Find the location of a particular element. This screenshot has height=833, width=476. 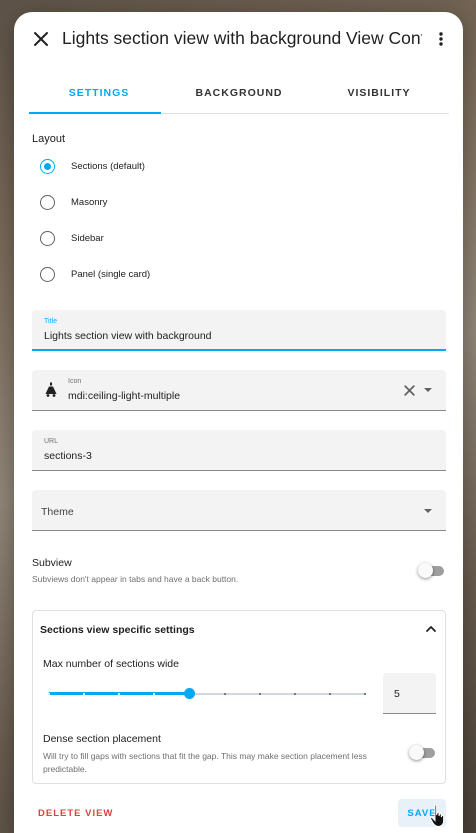

delete-view-button: DELETE VIEW is located at coordinates (75, 813).